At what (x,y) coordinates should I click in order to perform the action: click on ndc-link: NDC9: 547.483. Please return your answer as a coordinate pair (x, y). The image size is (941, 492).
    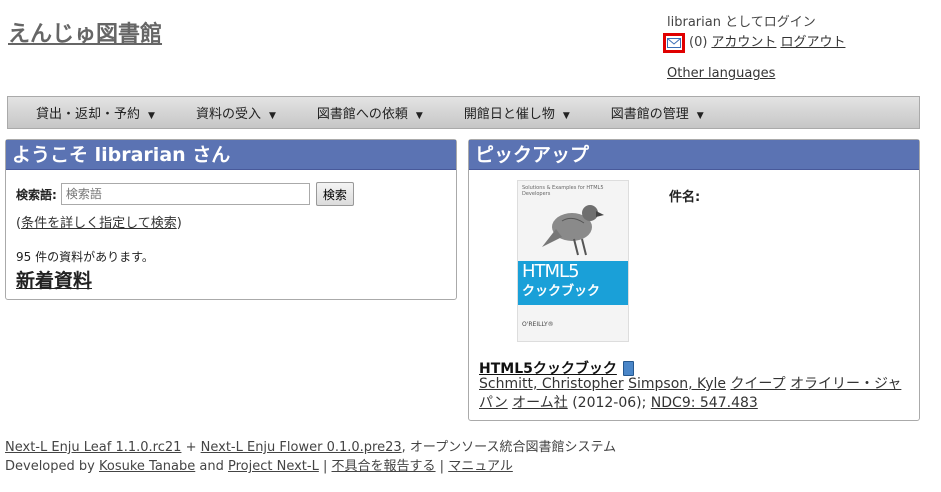
    Looking at the image, I should click on (704, 403).